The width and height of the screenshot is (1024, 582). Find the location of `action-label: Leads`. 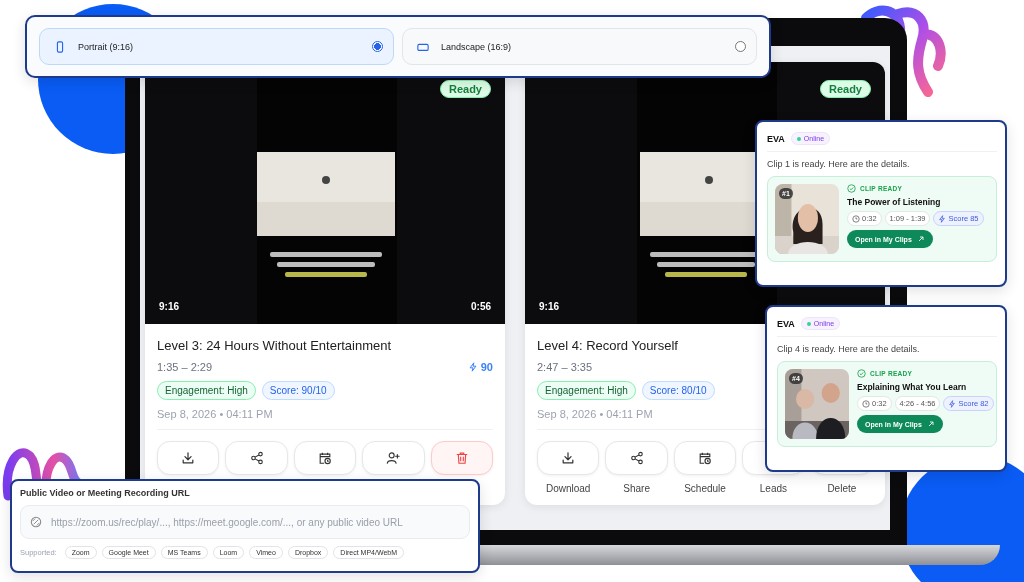

action-label: Leads is located at coordinates (773, 488).